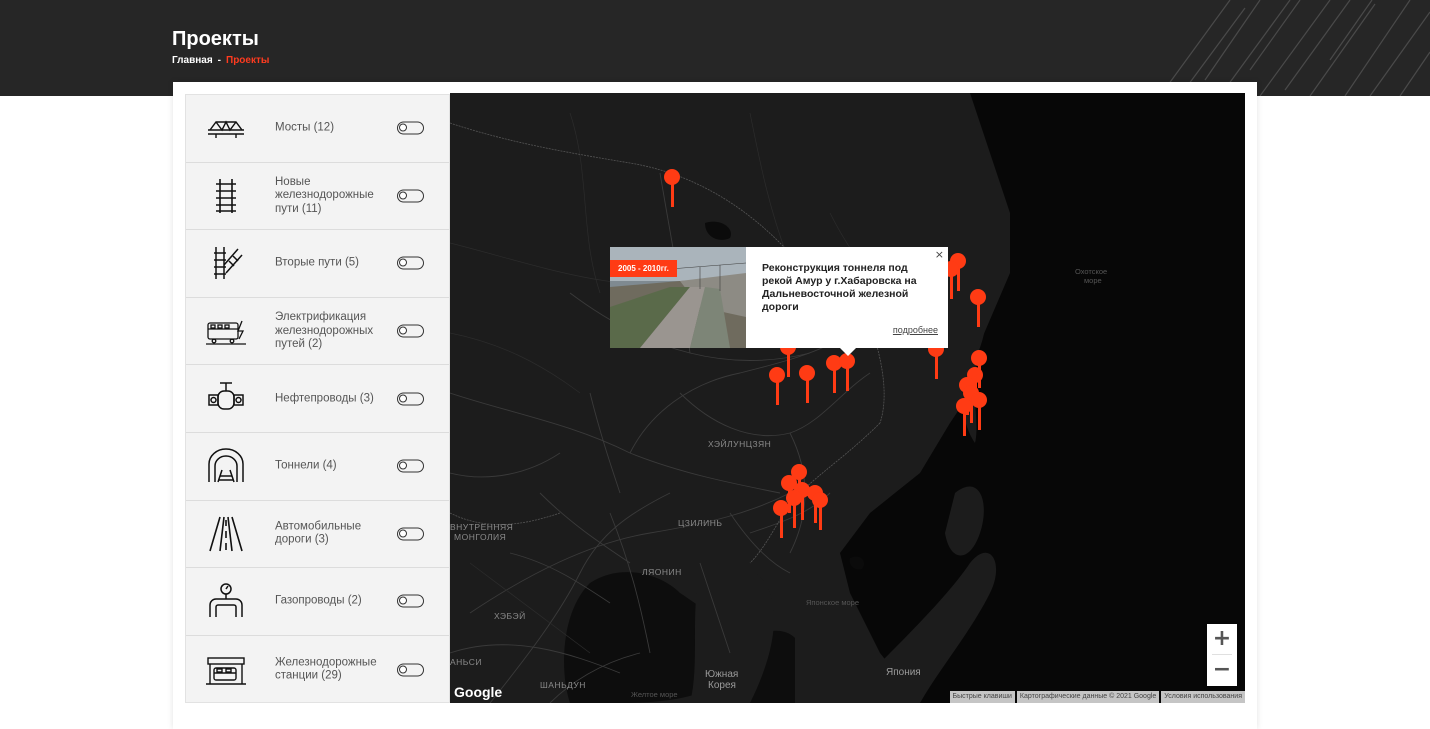  What do you see at coordinates (700, 523) in the screenshot?
I see `map-label-jilin: ЦЗИЛИНЬ` at bounding box center [700, 523].